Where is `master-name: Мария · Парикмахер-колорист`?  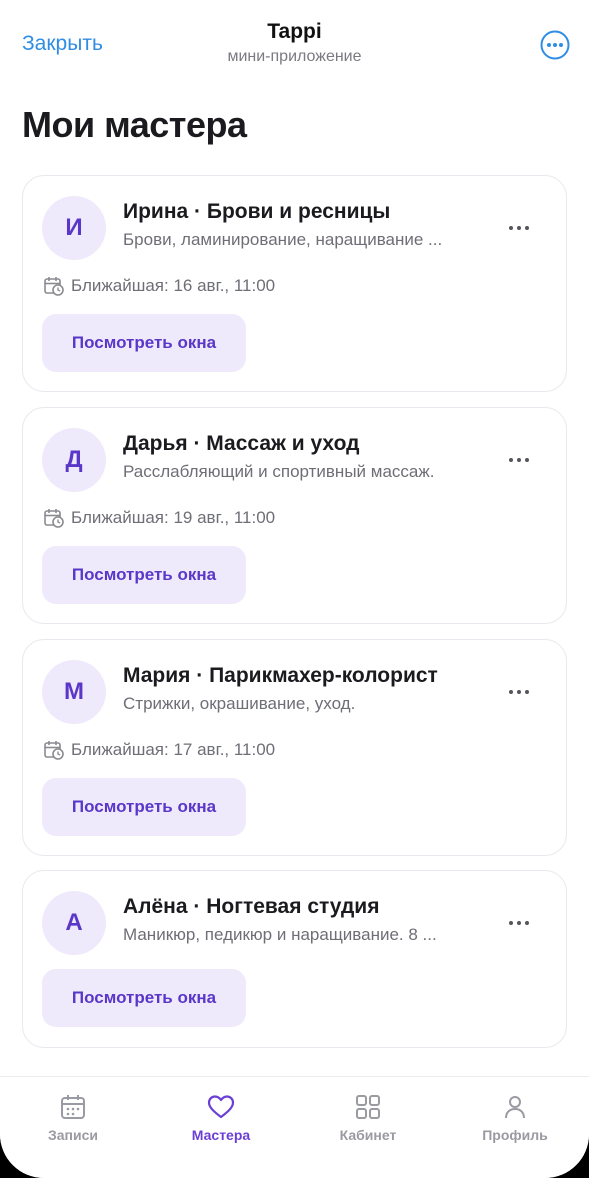 master-name: Мария · Парикмахер-колорист is located at coordinates (280, 675).